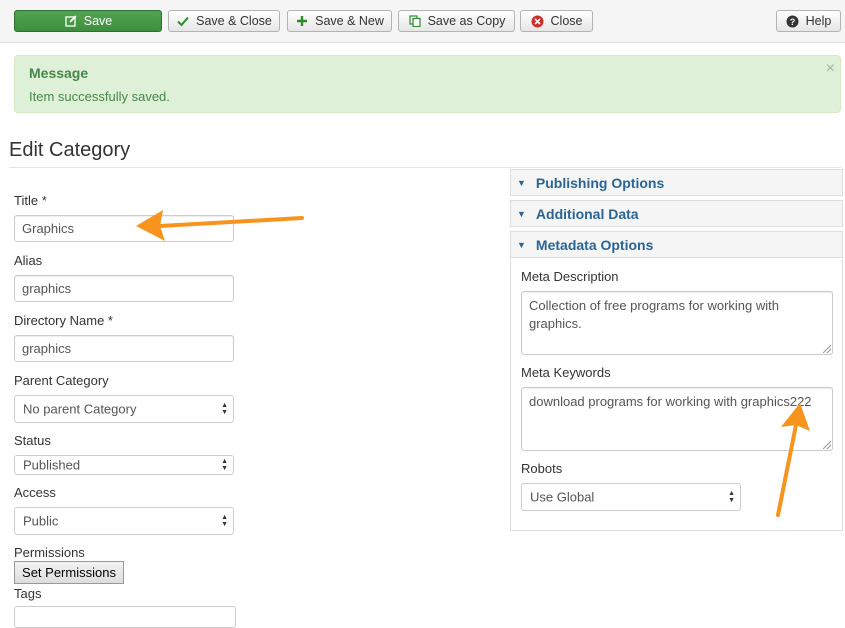  What do you see at coordinates (124, 521) in the screenshot?
I see `access-select: Public ▲ ▼` at bounding box center [124, 521].